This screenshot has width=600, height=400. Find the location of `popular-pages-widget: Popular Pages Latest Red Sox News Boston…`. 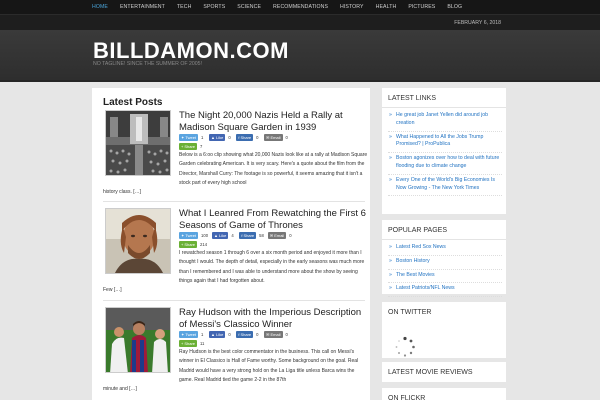

popular-pages-widget: Popular Pages Latest Red Sox News Boston… is located at coordinates (444, 259).